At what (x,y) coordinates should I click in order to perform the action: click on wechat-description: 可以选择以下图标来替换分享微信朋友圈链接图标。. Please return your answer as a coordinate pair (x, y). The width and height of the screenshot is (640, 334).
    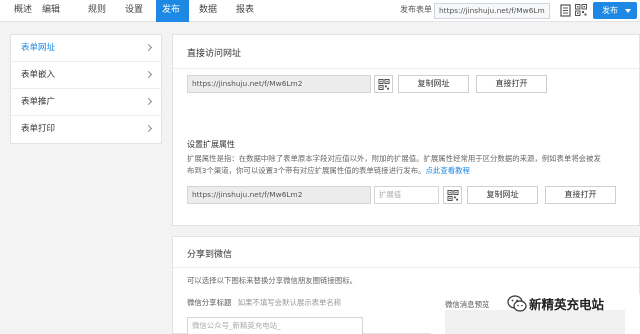
    Looking at the image, I should click on (272, 280).